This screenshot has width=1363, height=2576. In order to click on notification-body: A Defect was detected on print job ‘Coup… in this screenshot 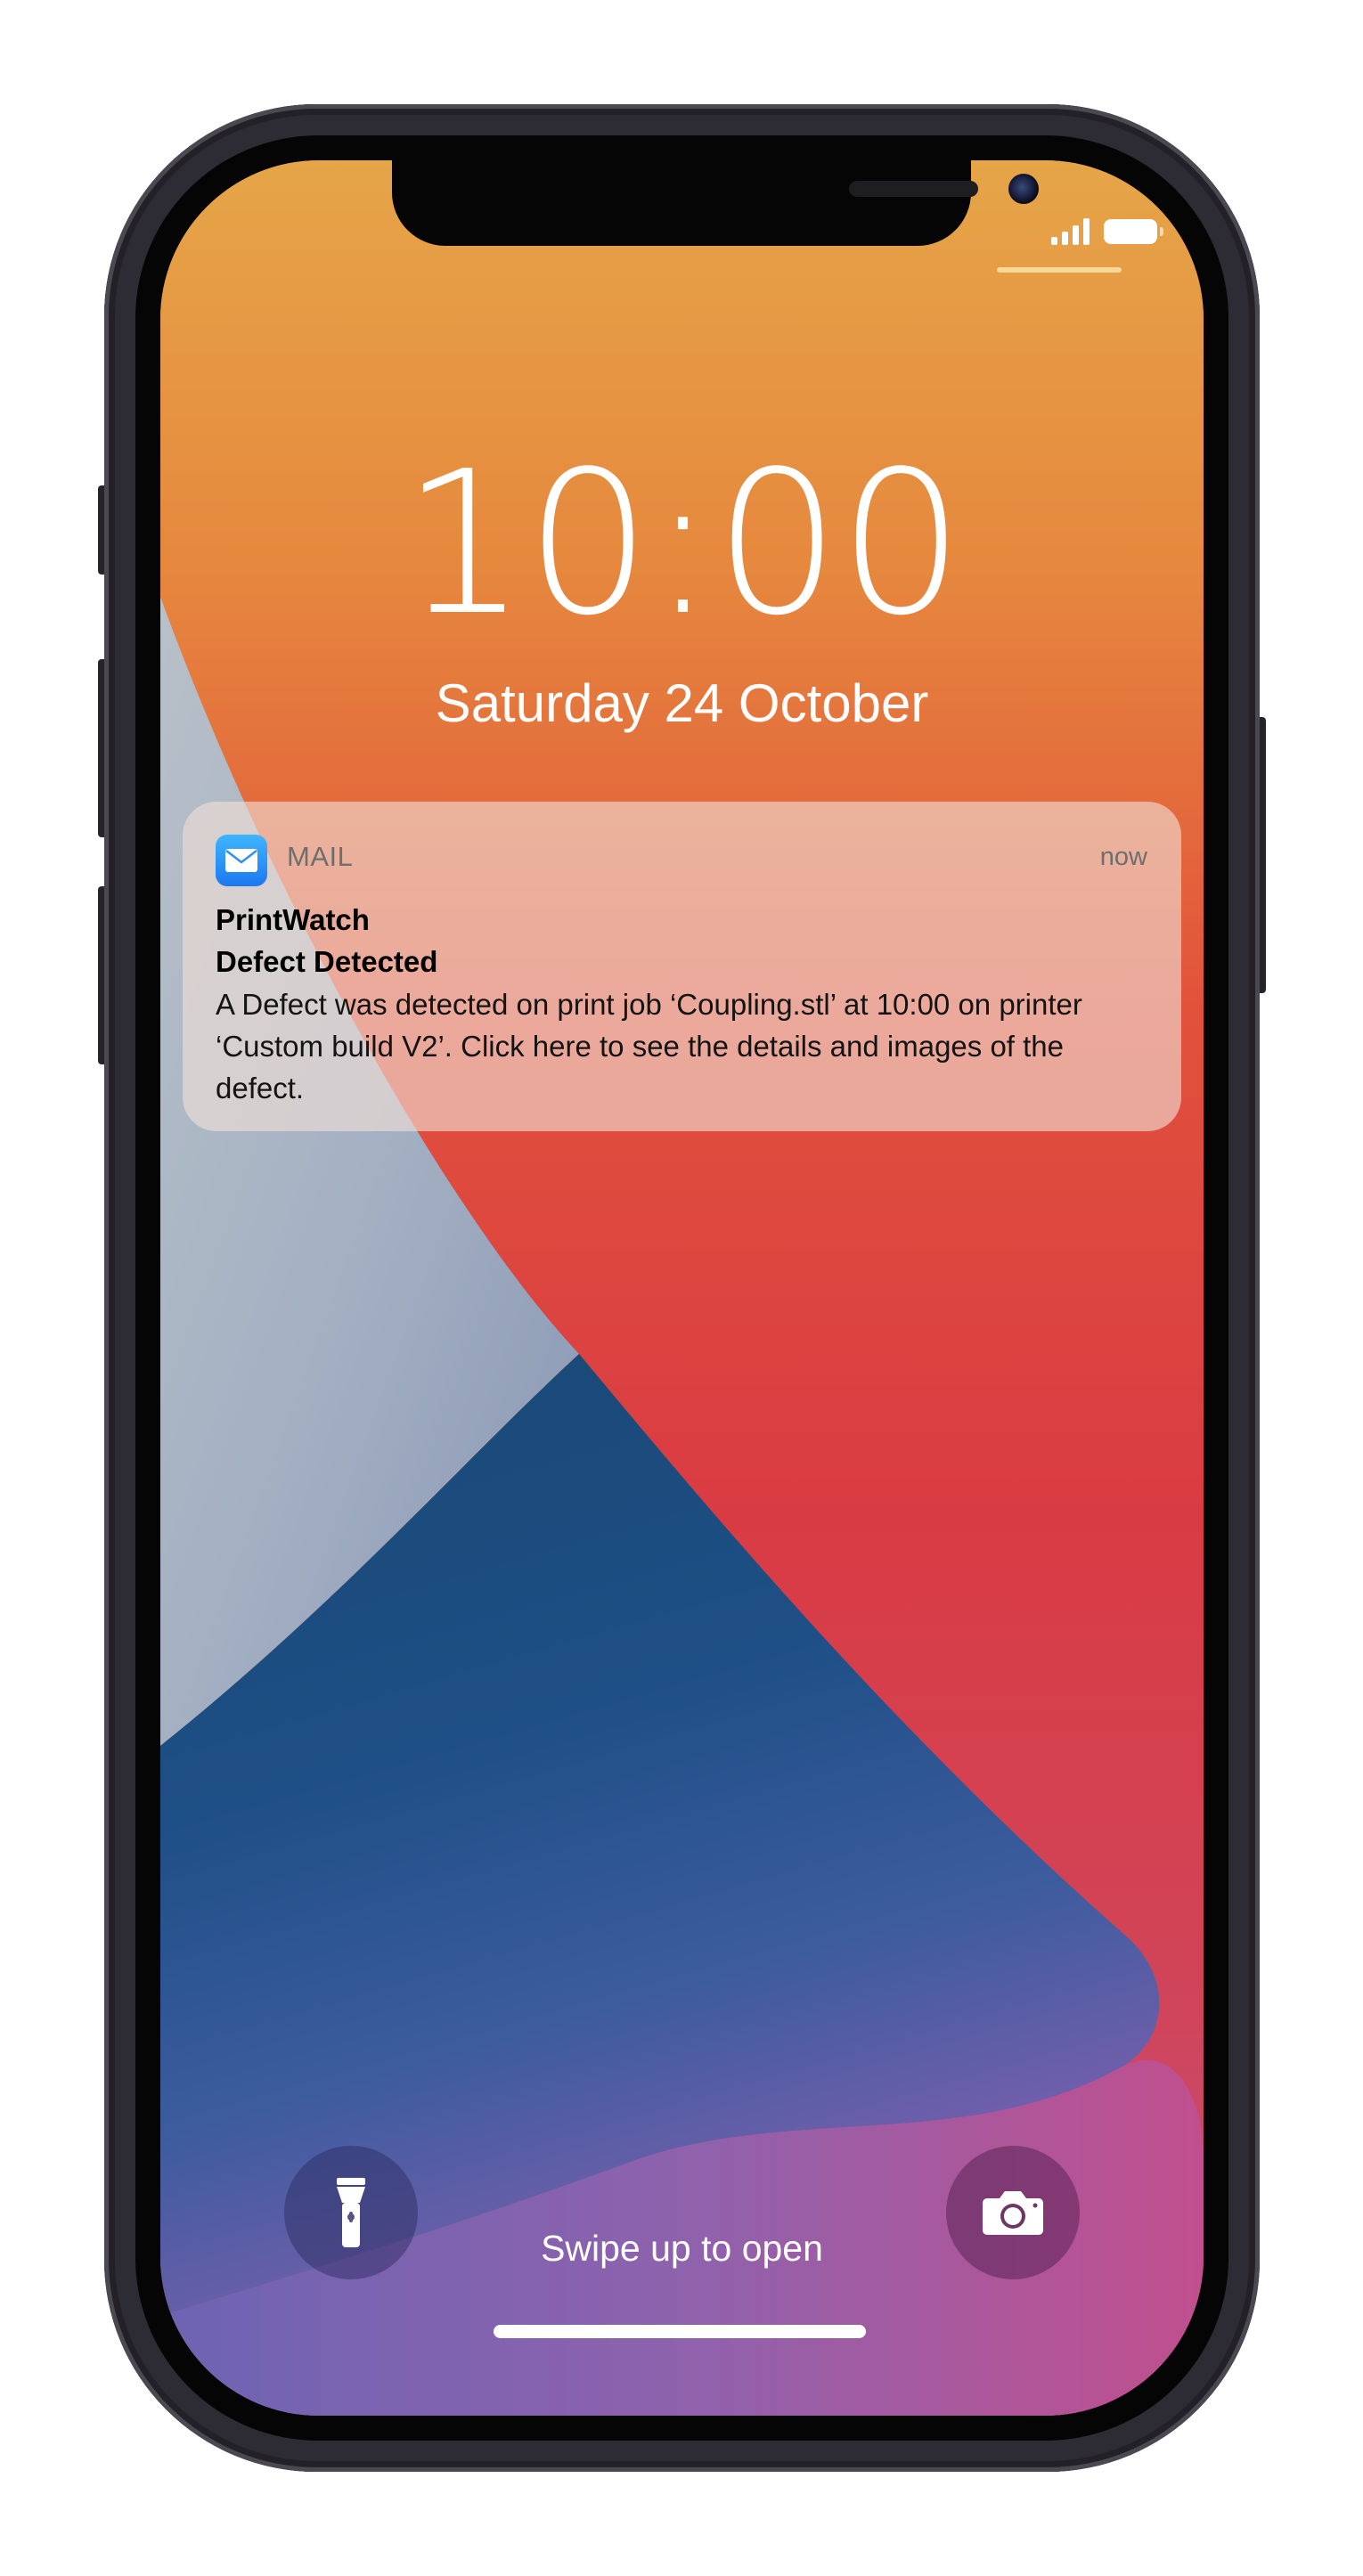, I will do `click(649, 1046)`.